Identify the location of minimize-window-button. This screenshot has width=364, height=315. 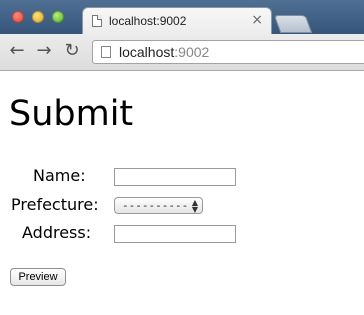
(38, 17).